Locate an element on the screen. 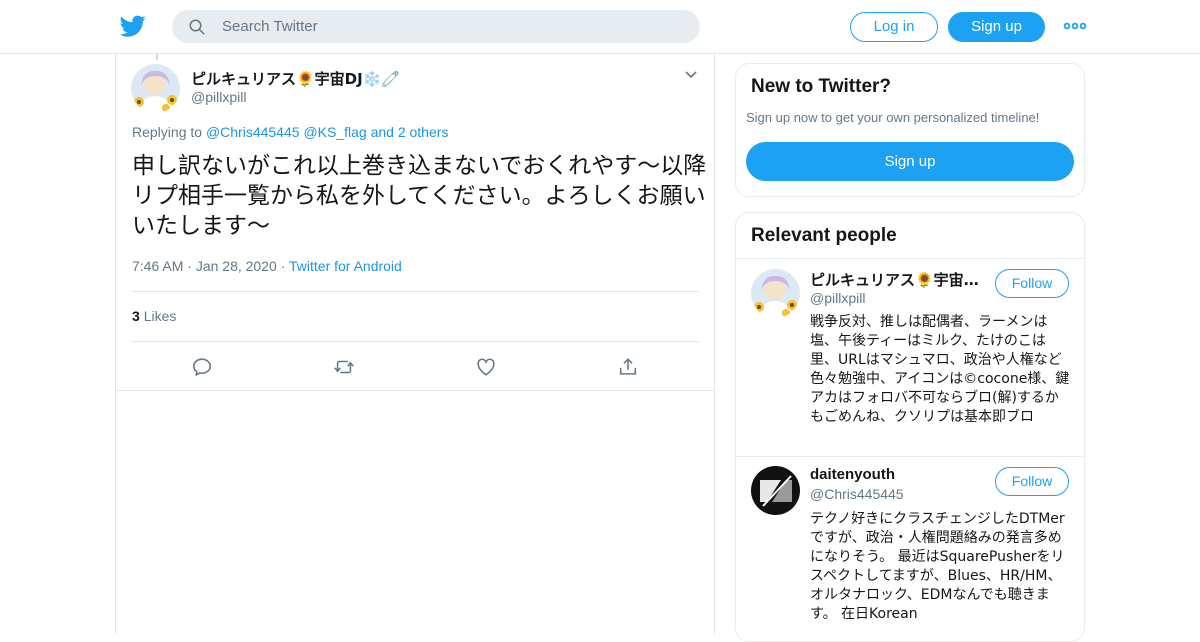 This screenshot has width=1200, height=642. likes-count: 3 Likes is located at coordinates (154, 316).